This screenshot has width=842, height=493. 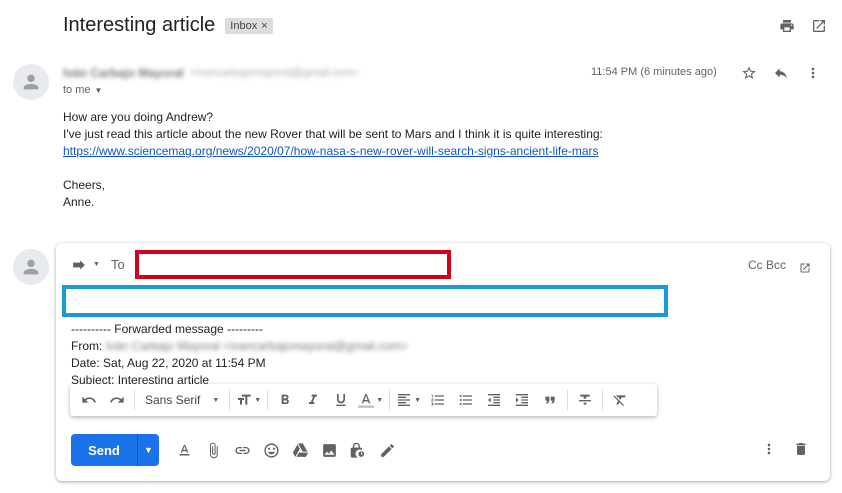 I want to click on text-color-icon: ▼, so click(x=370, y=400).